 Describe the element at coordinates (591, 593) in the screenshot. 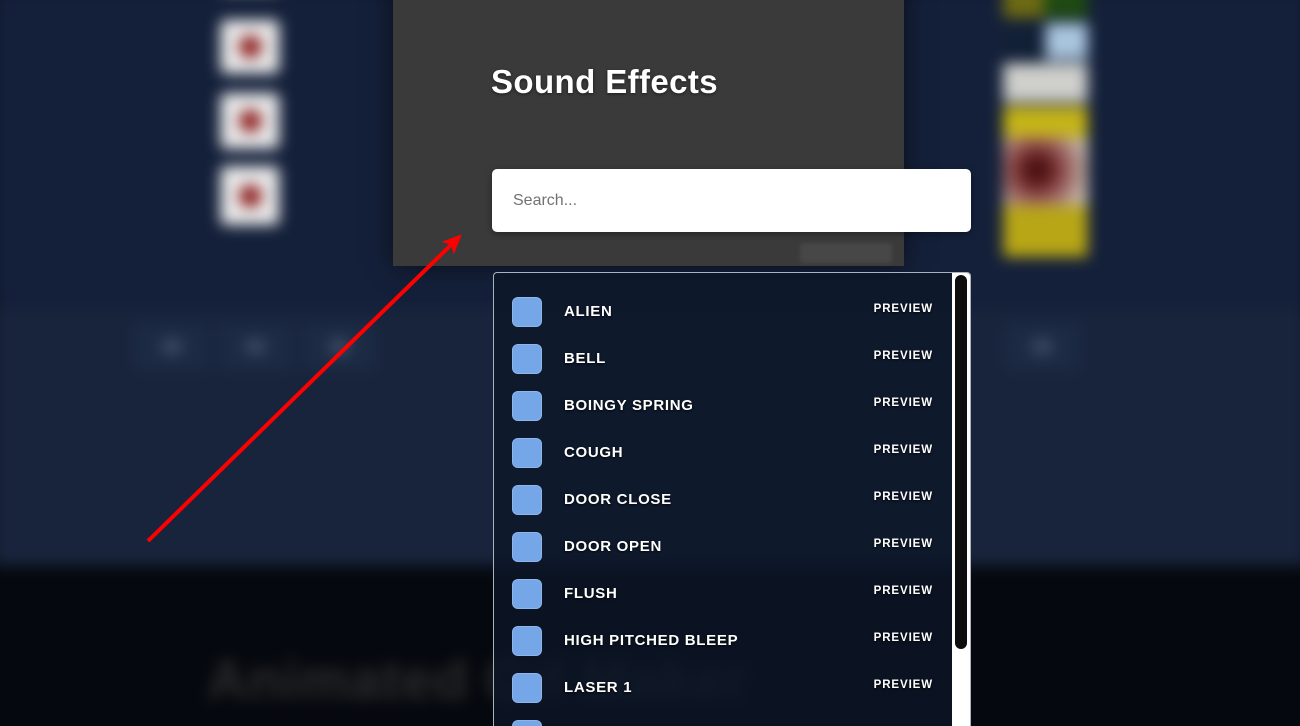

I see `sound-effect-label: FLUSH` at that location.